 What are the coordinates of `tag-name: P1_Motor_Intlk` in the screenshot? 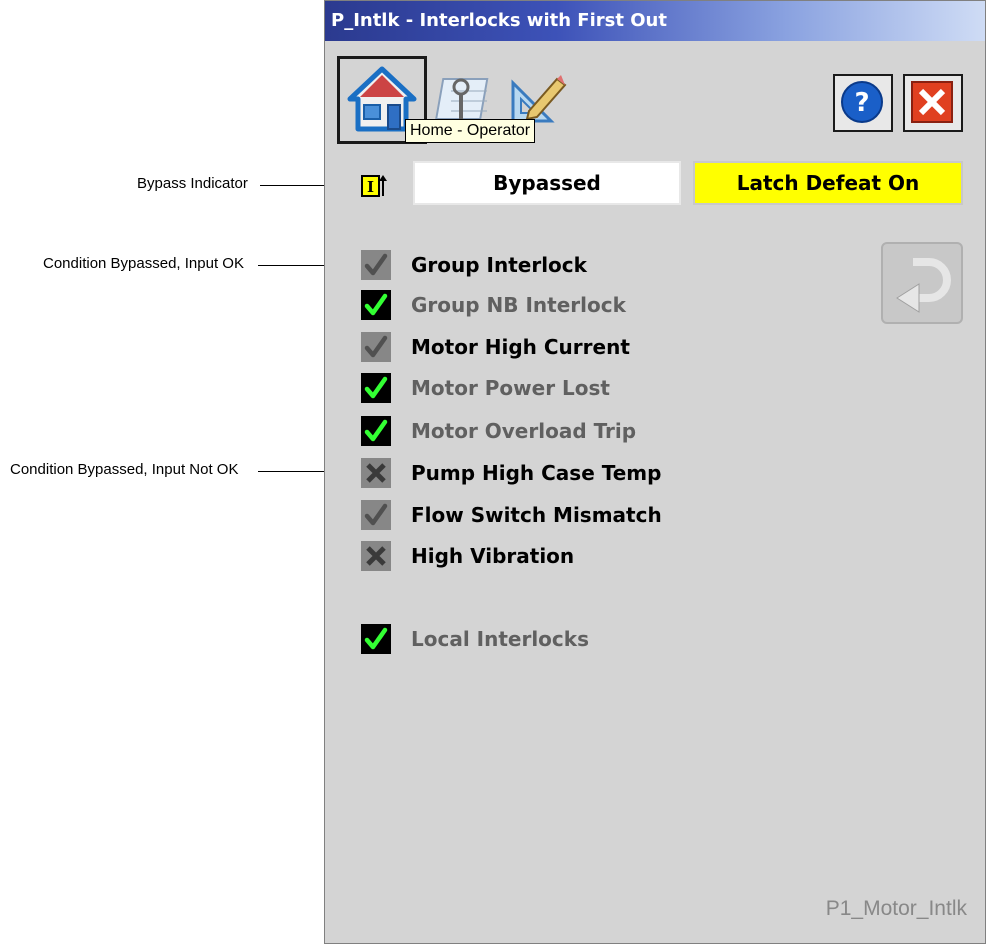 It's located at (896, 908).